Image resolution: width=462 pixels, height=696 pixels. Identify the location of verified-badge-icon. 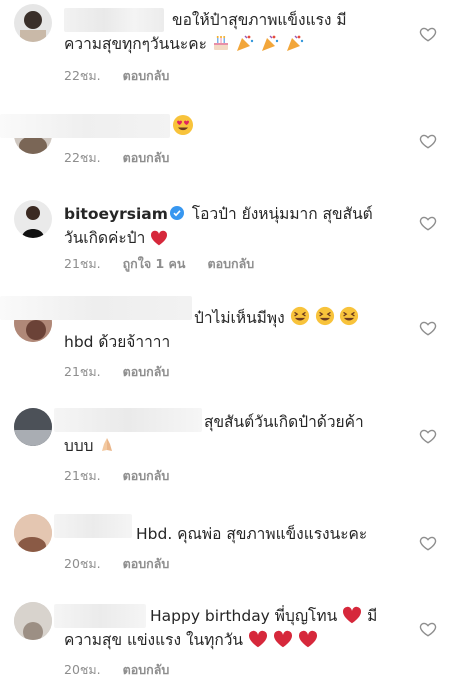
(176, 213).